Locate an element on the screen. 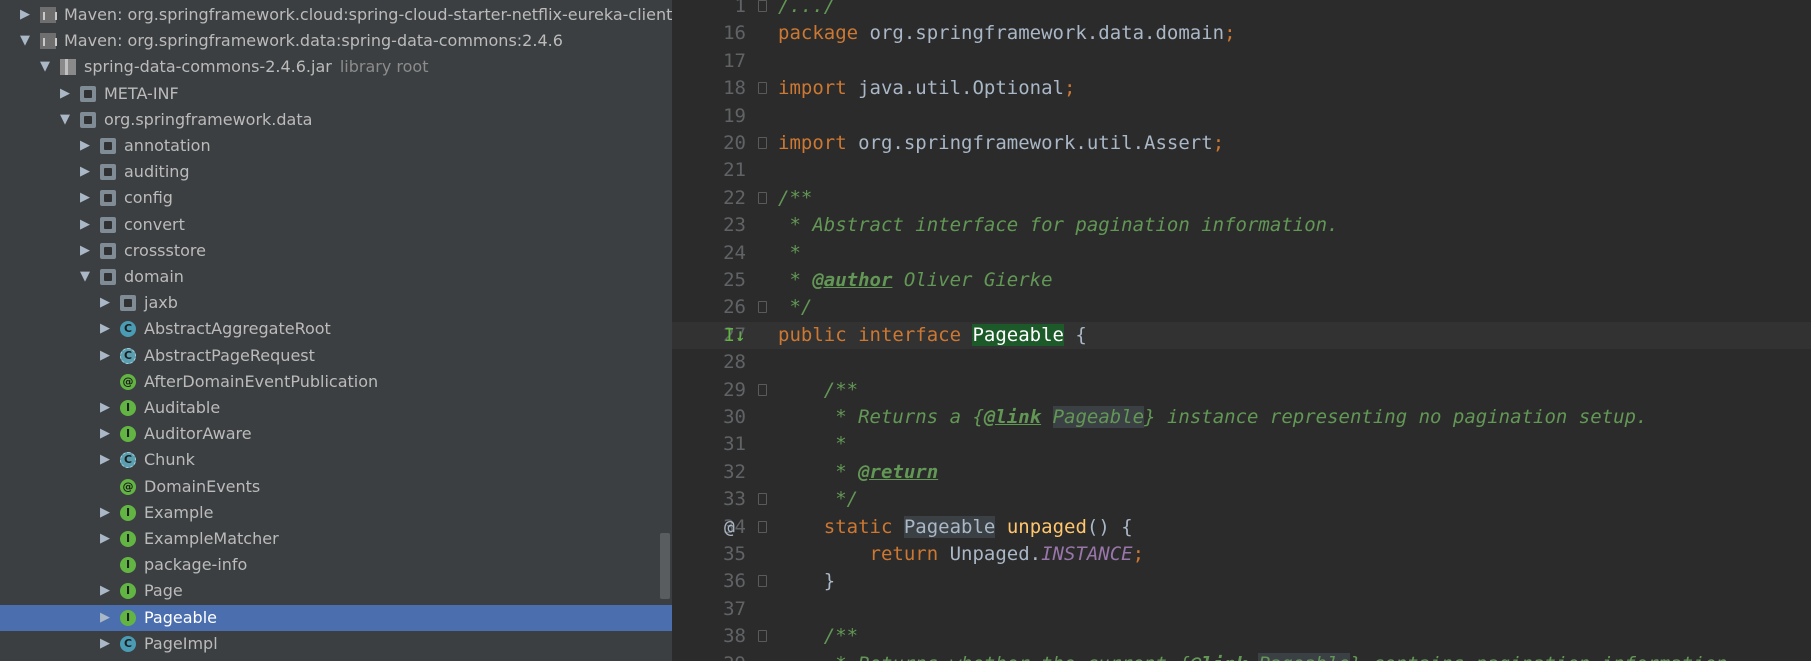 This screenshot has height=661, width=1811. tree-item: ▶ C AbstractAggregateRoot is located at coordinates (336, 329).